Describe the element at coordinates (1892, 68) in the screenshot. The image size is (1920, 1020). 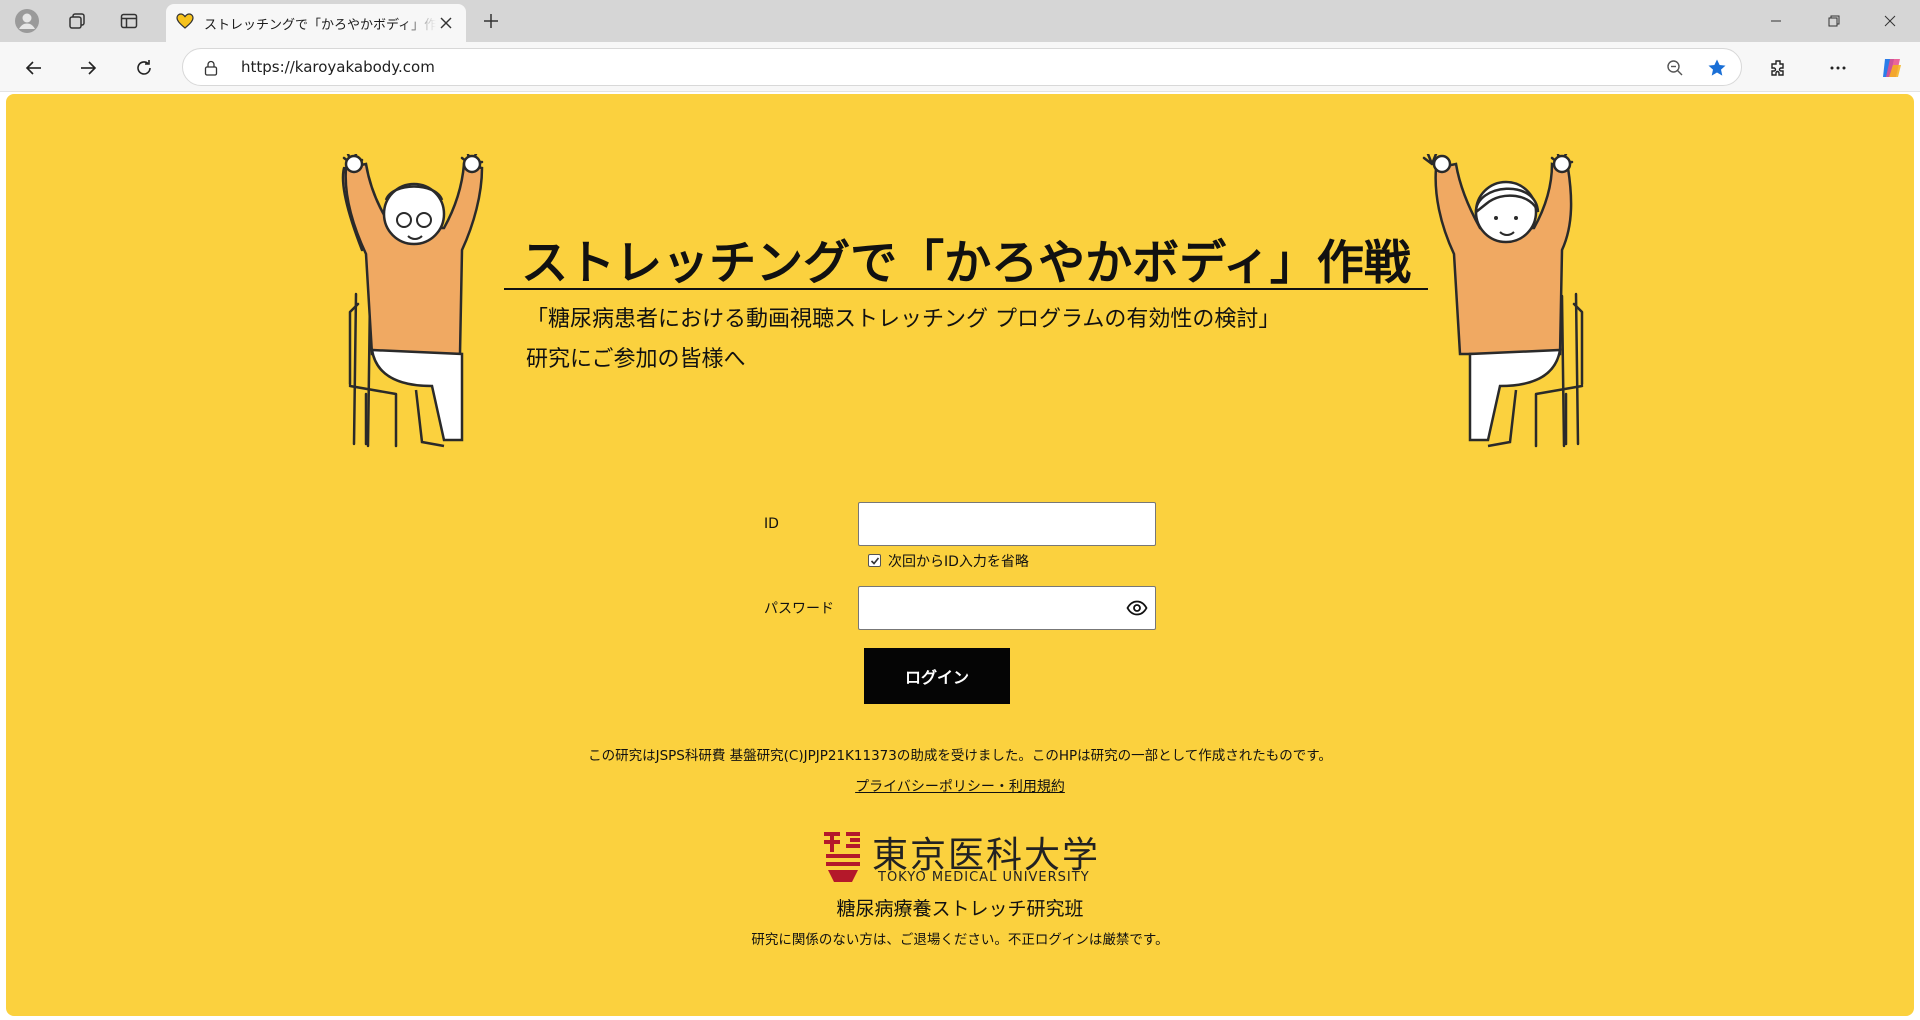
I see `copilot-icon` at that location.